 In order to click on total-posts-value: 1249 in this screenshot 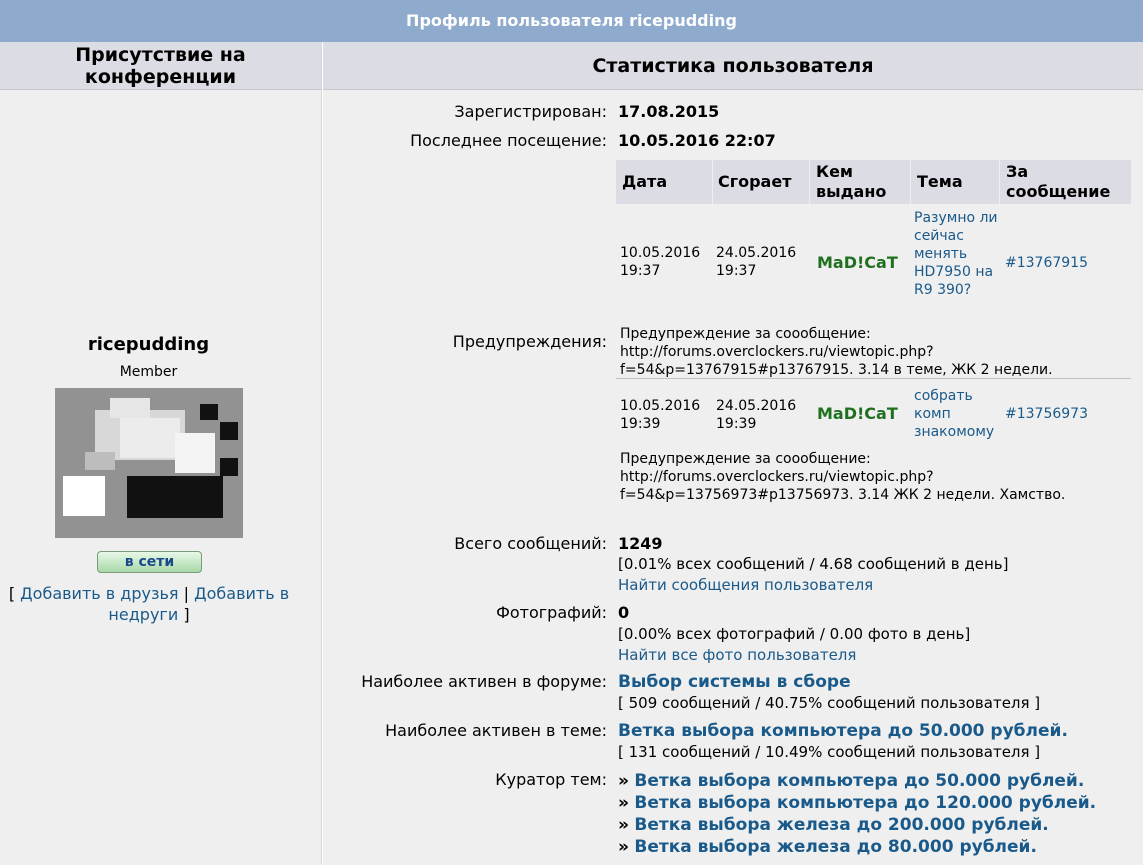, I will do `click(640, 543)`.